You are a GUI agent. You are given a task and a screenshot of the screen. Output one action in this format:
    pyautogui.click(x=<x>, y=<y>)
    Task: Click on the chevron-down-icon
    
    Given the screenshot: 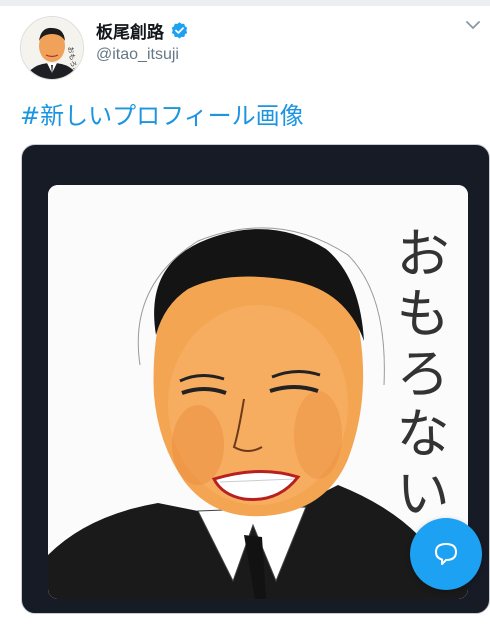 What is the action you would take?
    pyautogui.click(x=473, y=25)
    